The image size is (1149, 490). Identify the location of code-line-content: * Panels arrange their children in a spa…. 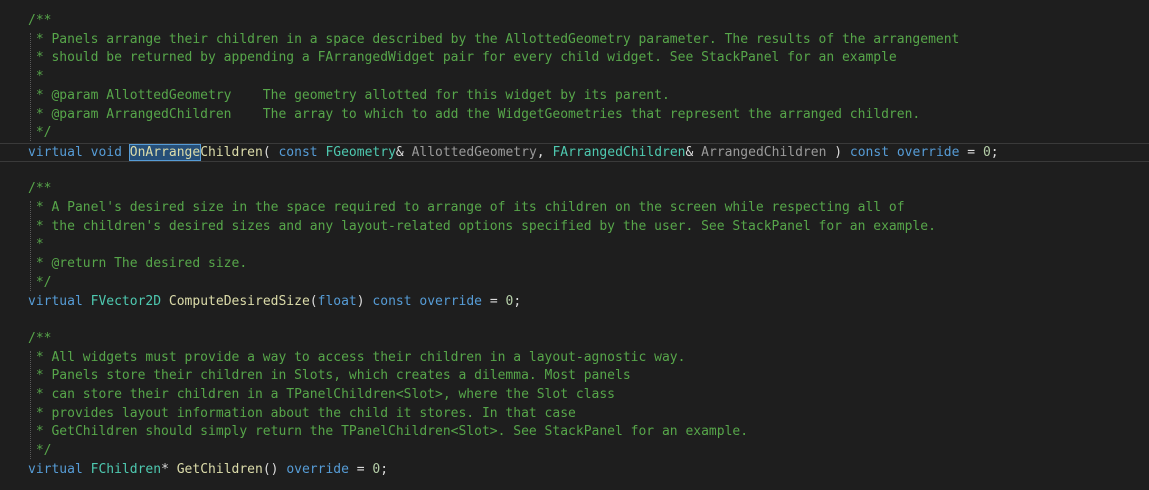
(494, 40).